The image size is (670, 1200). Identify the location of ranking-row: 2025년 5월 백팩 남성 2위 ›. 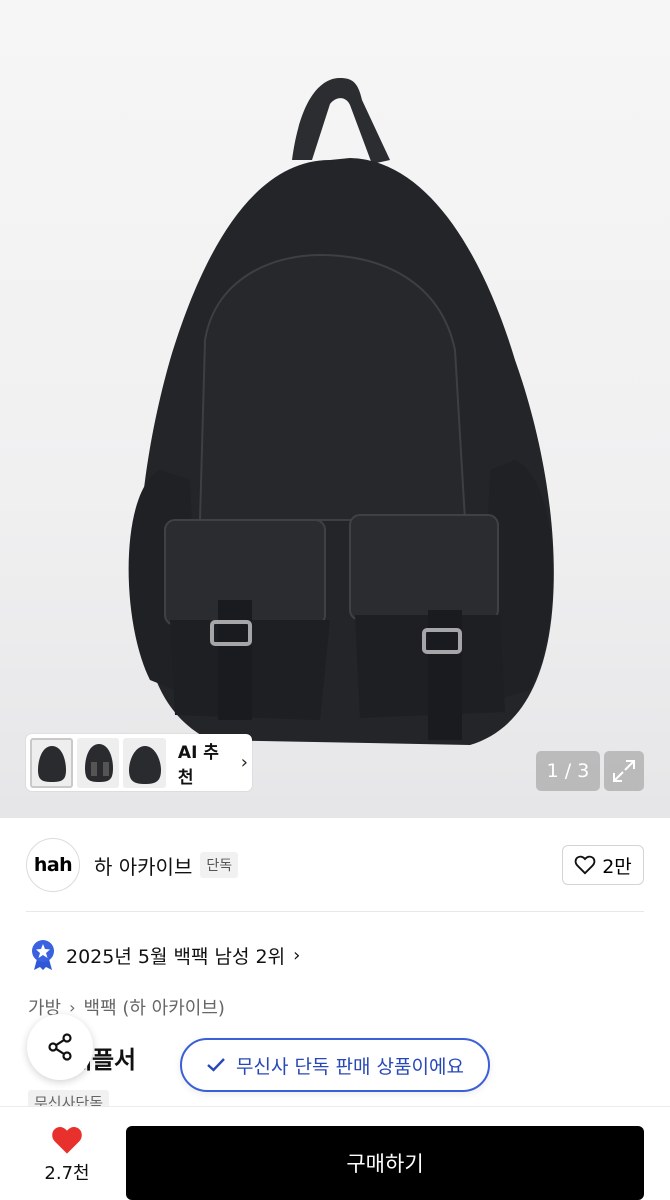
(165, 955).